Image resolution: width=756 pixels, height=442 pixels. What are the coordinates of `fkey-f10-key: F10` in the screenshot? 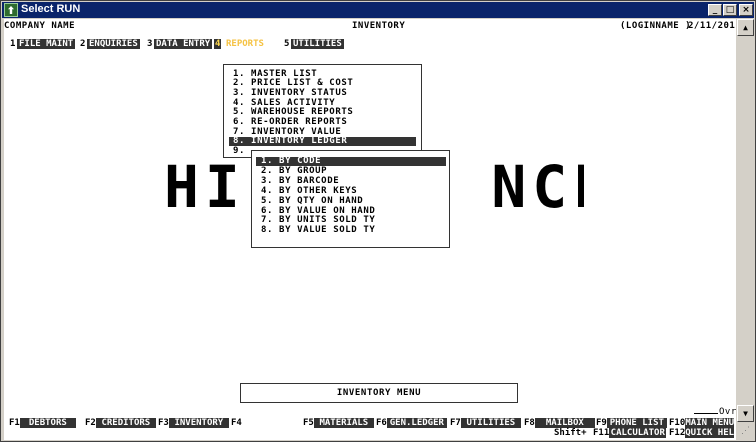 It's located at (677, 423).